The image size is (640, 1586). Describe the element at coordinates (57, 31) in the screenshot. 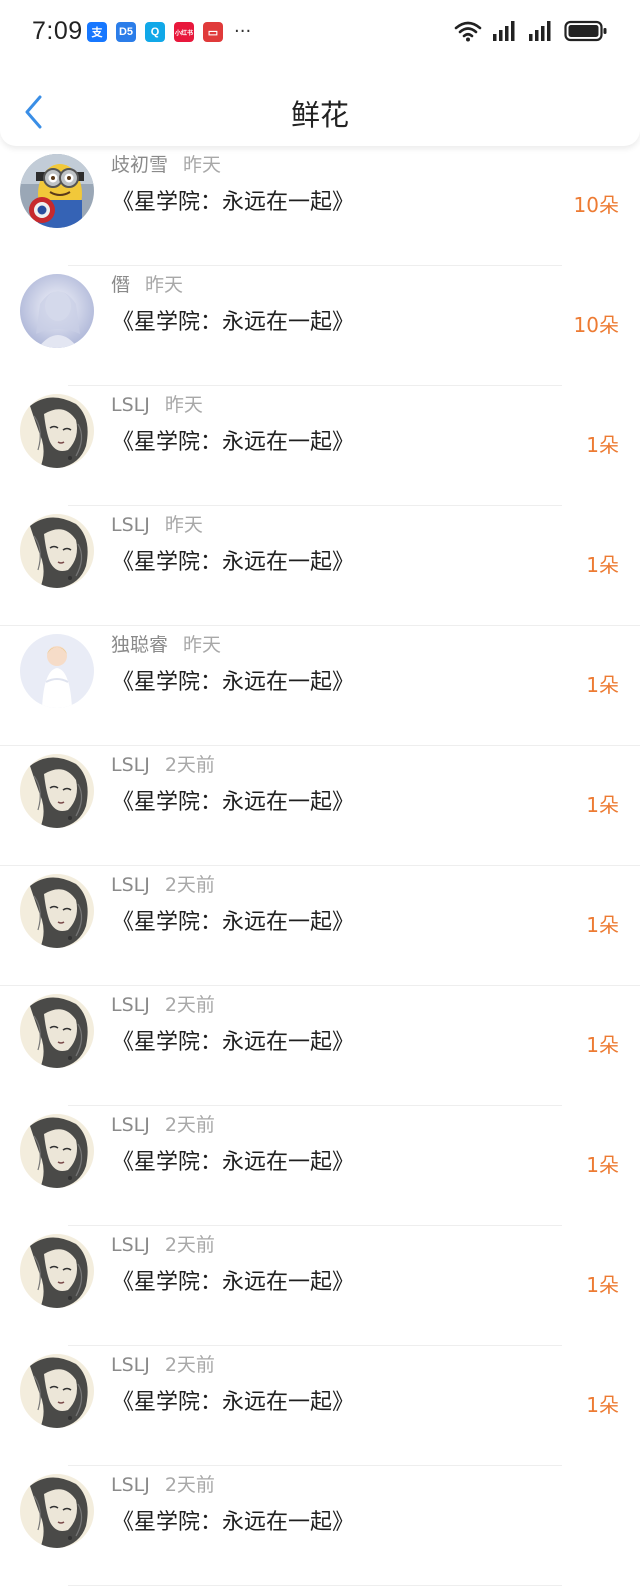

I see `status-time: 7:09` at that location.